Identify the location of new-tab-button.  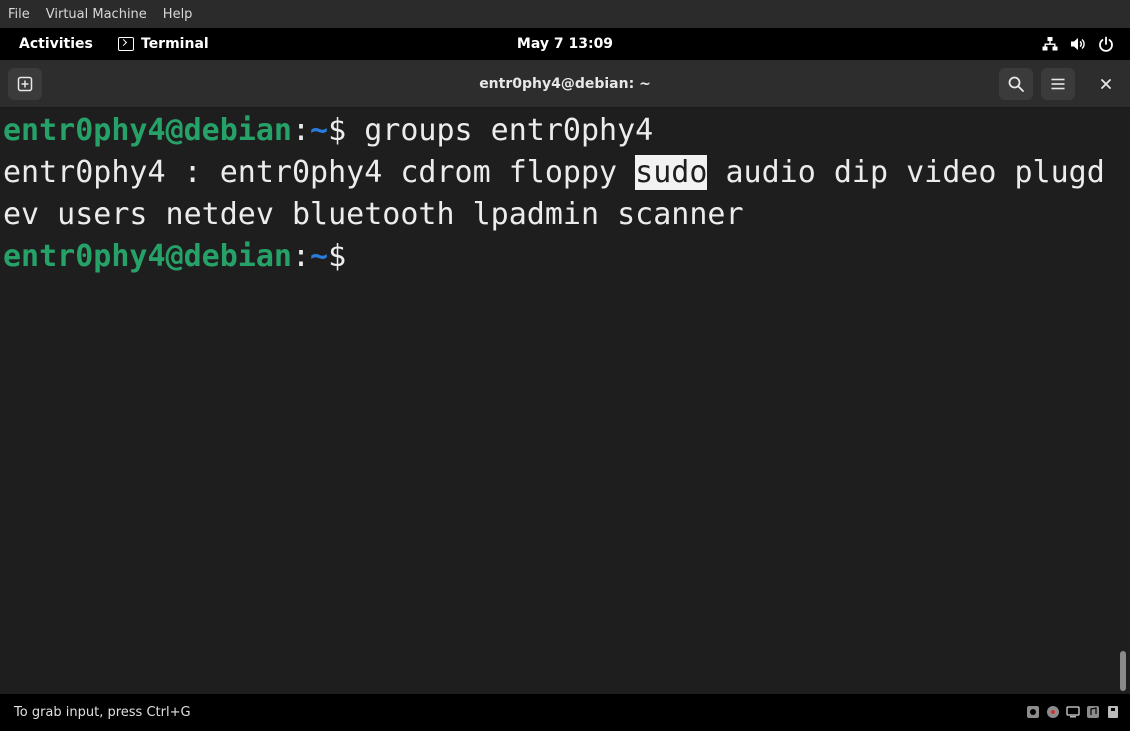
(25, 84).